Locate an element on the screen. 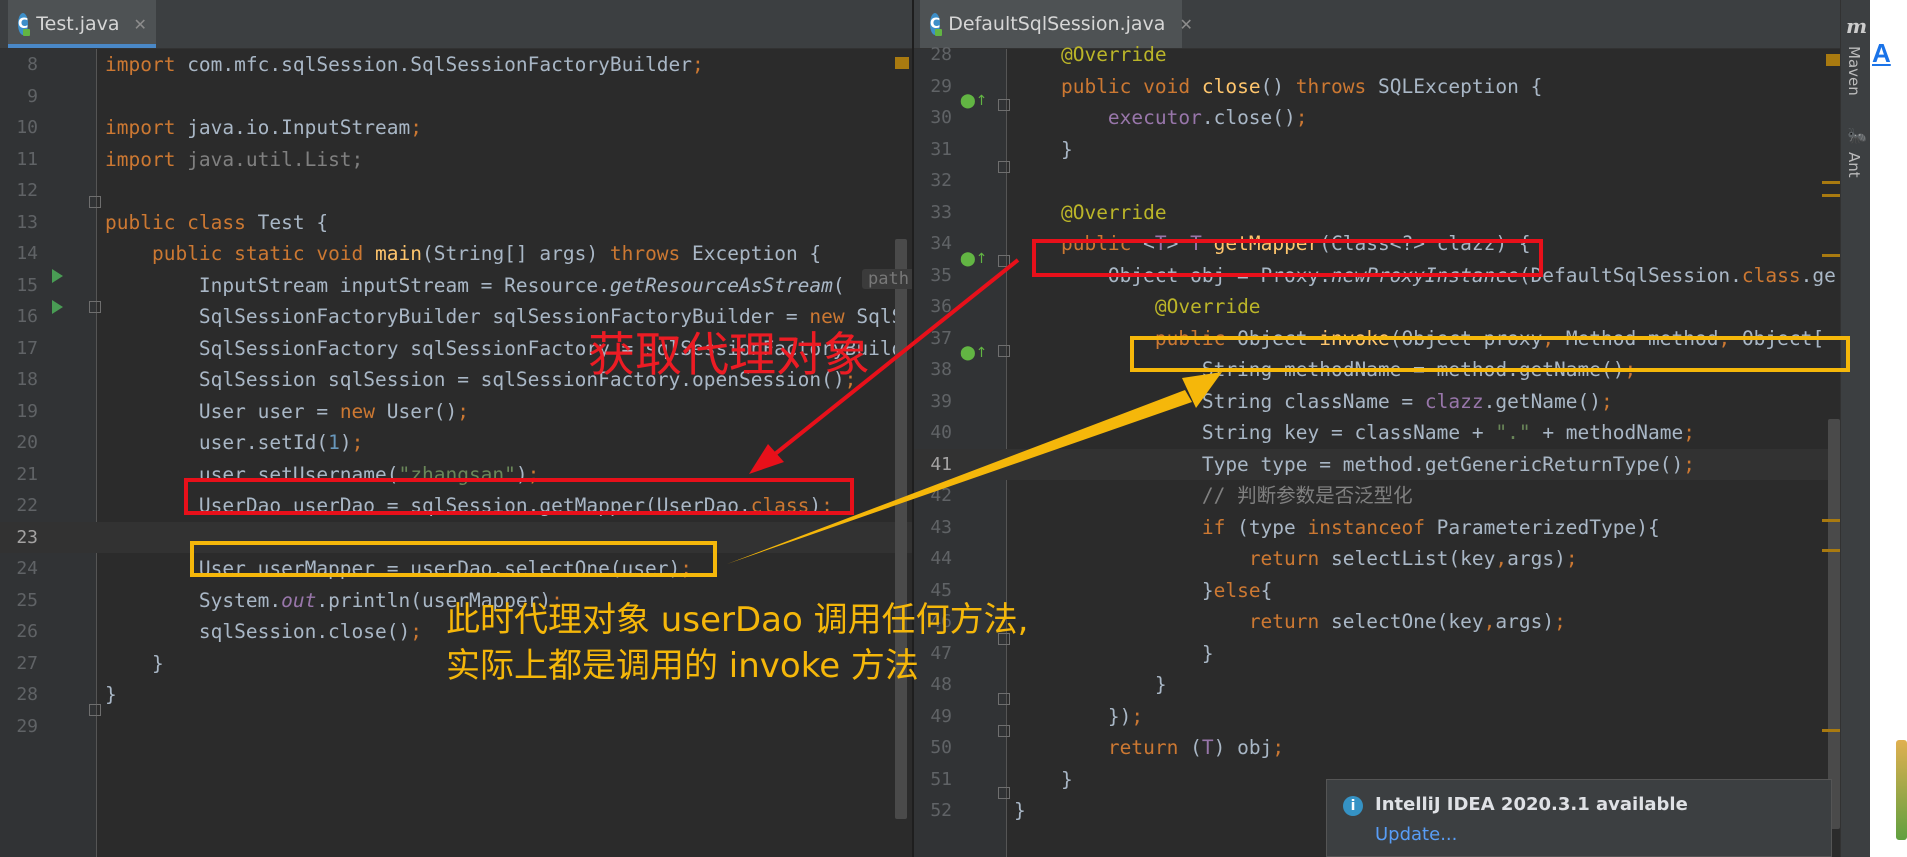  proxy-annotation-label: 获取代理对象 is located at coordinates (729, 355).